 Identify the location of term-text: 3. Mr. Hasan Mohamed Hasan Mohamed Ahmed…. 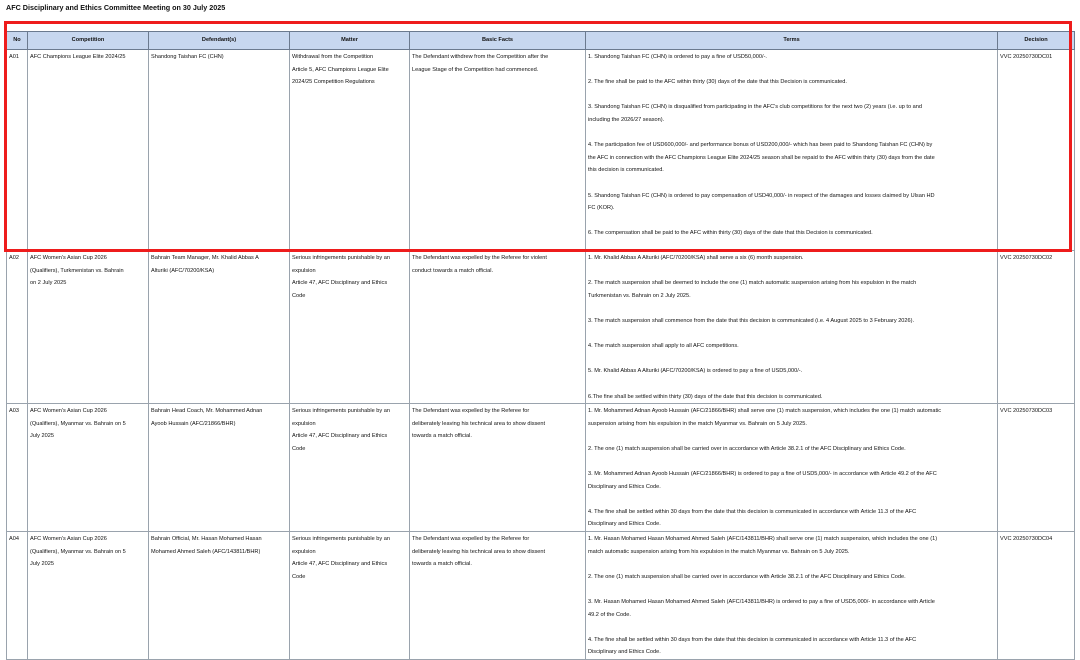
(761, 602).